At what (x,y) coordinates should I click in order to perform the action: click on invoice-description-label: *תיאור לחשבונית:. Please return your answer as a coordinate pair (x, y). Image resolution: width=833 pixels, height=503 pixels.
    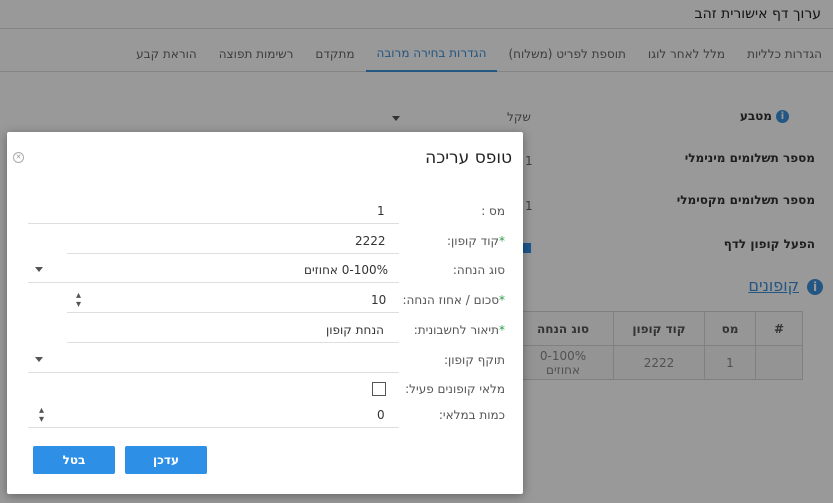
    Looking at the image, I should click on (459, 330).